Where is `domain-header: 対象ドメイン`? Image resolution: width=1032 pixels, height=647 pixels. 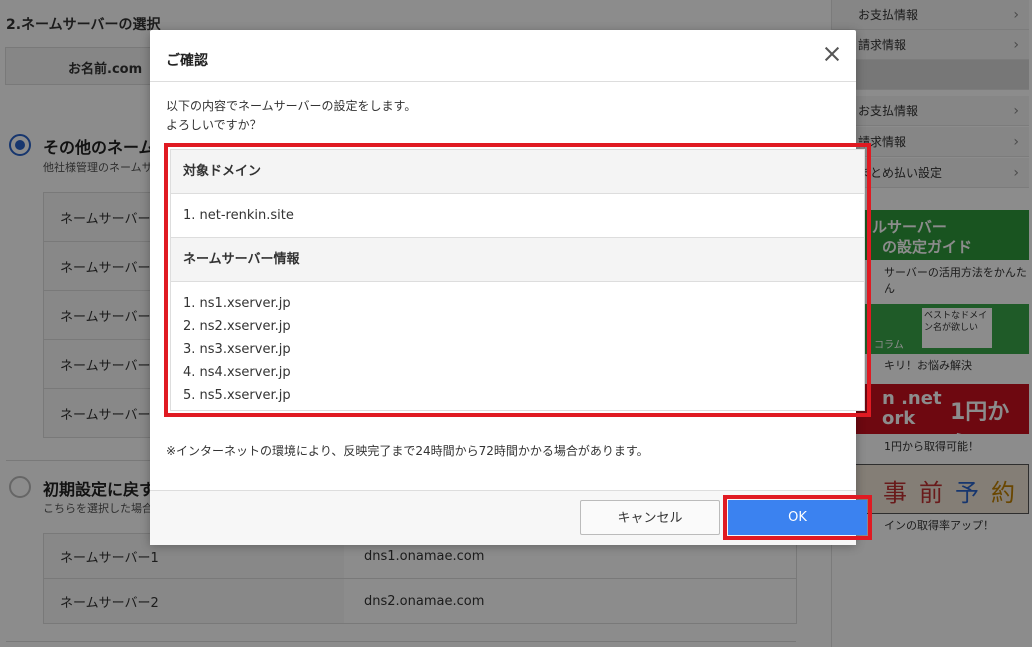 domain-header: 対象ドメイン is located at coordinates (517, 172).